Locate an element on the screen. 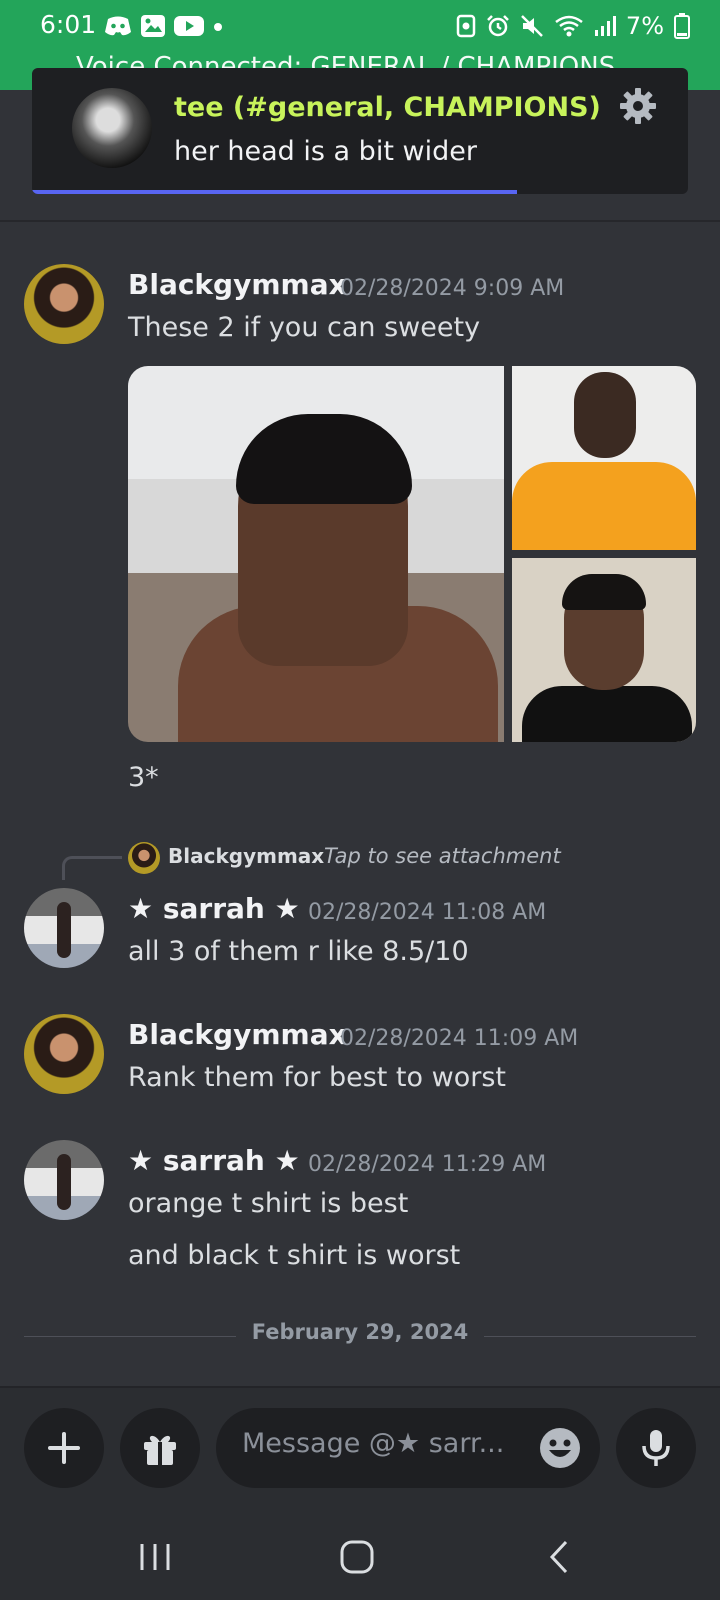  mute-icon is located at coordinates (532, 26).